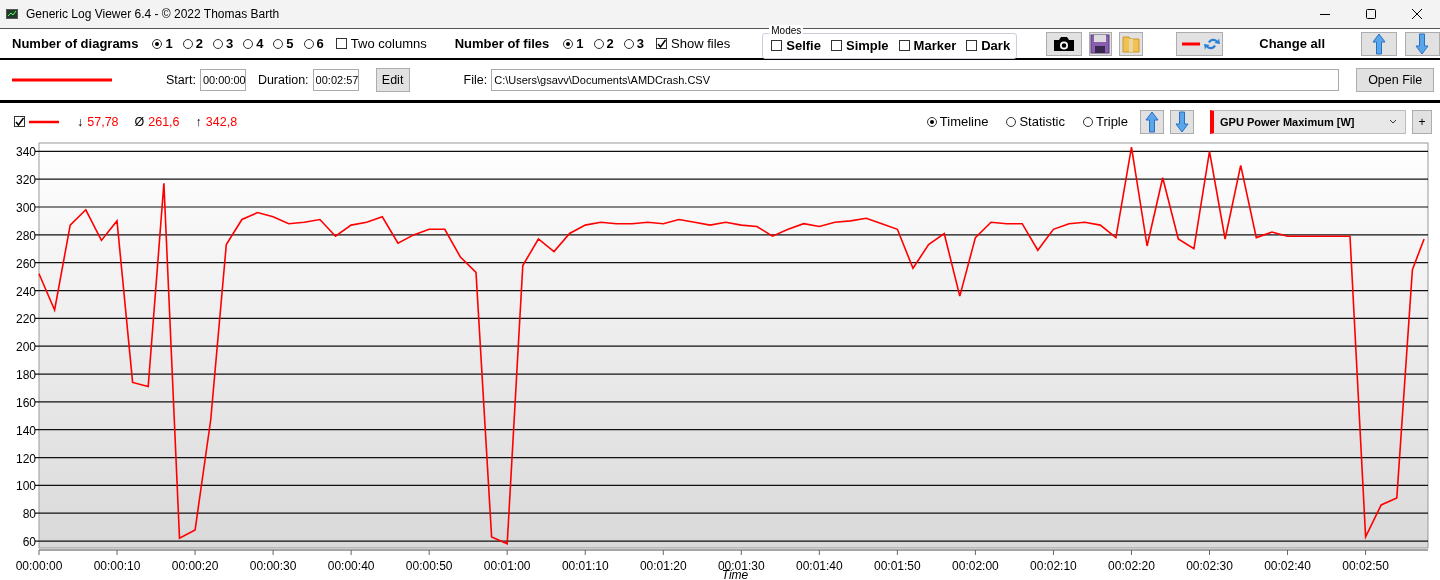 This screenshot has width=1440, height=580. What do you see at coordinates (867, 45) in the screenshot?
I see `checkbox-label: Simple` at bounding box center [867, 45].